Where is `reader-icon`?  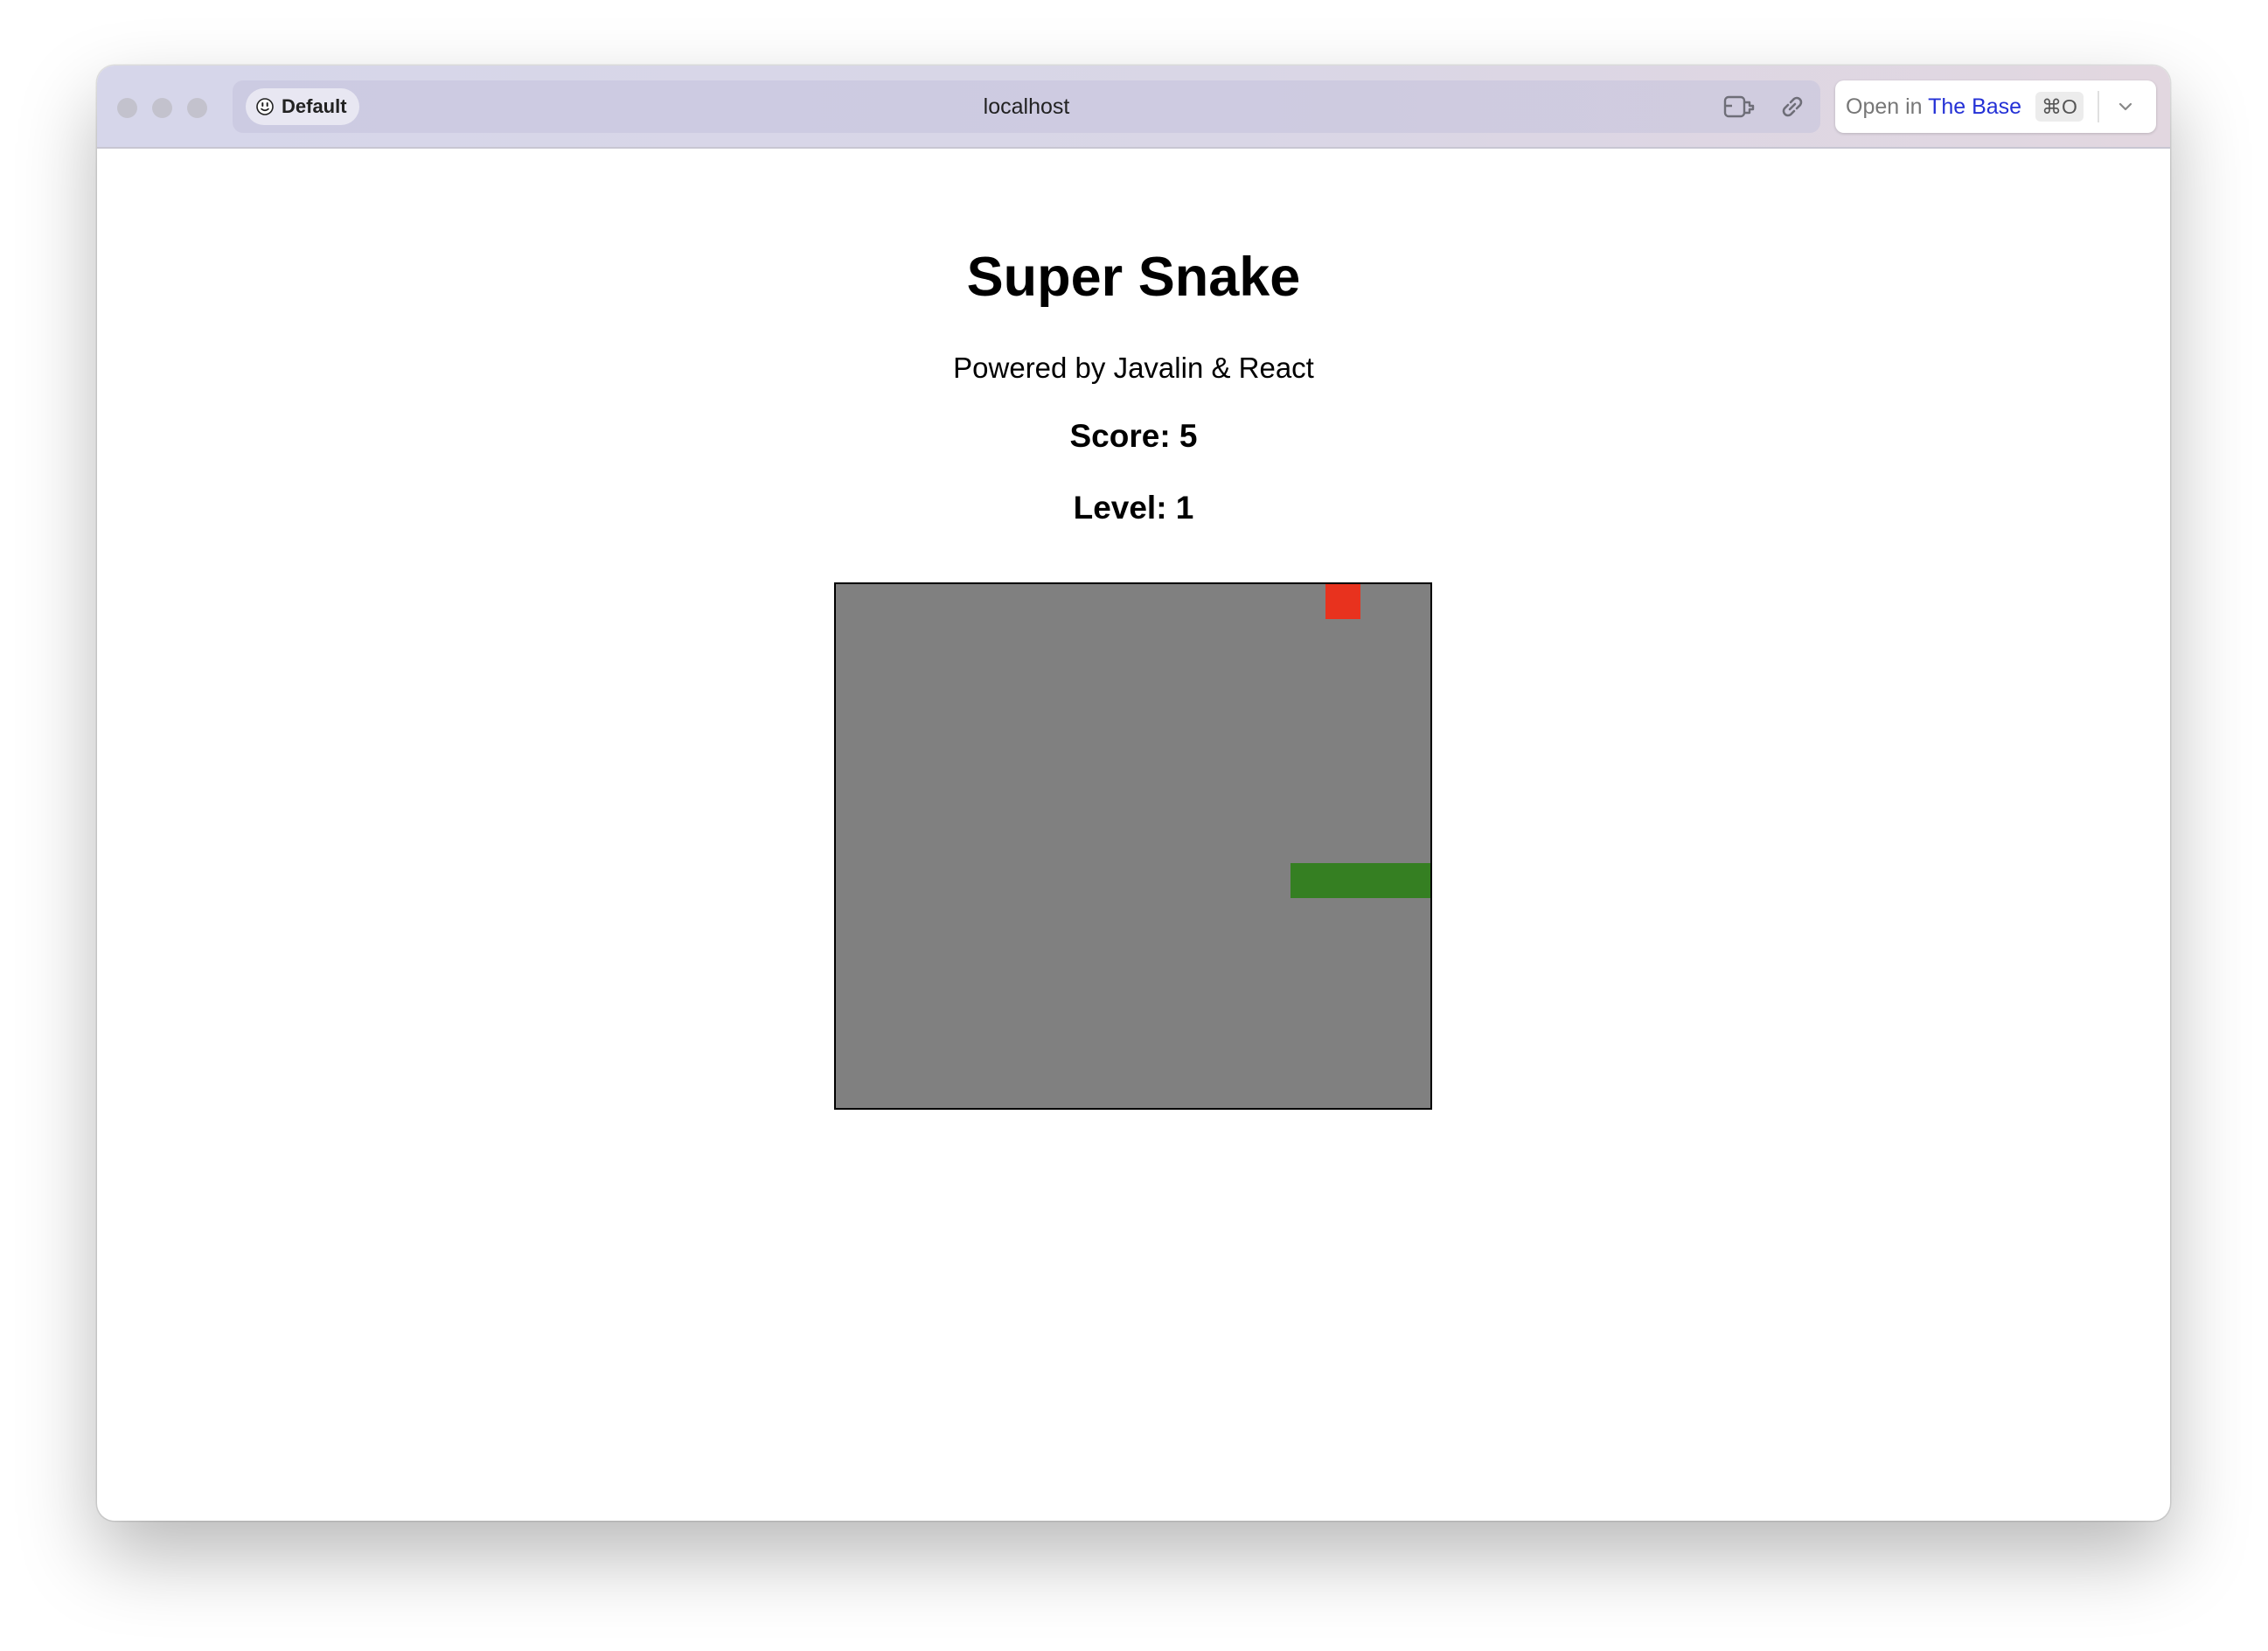 reader-icon is located at coordinates (1739, 107).